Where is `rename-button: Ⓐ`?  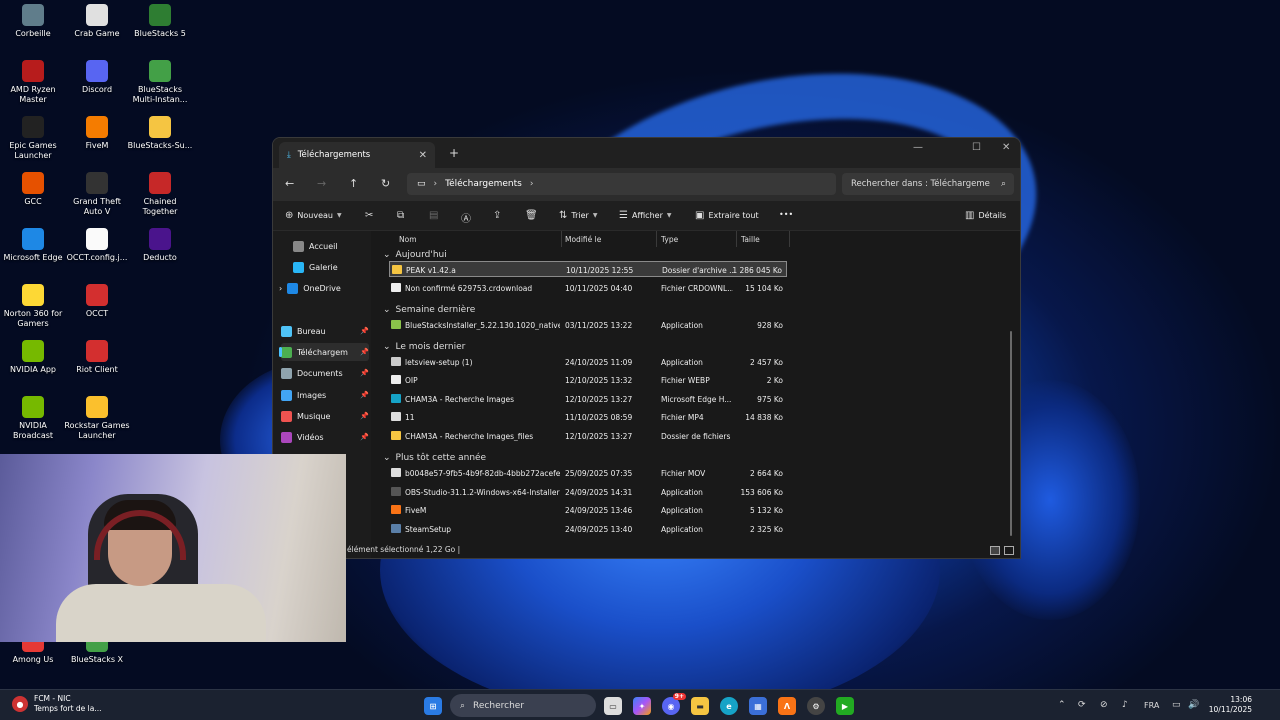
rename-button: Ⓐ is located at coordinates (466, 217).